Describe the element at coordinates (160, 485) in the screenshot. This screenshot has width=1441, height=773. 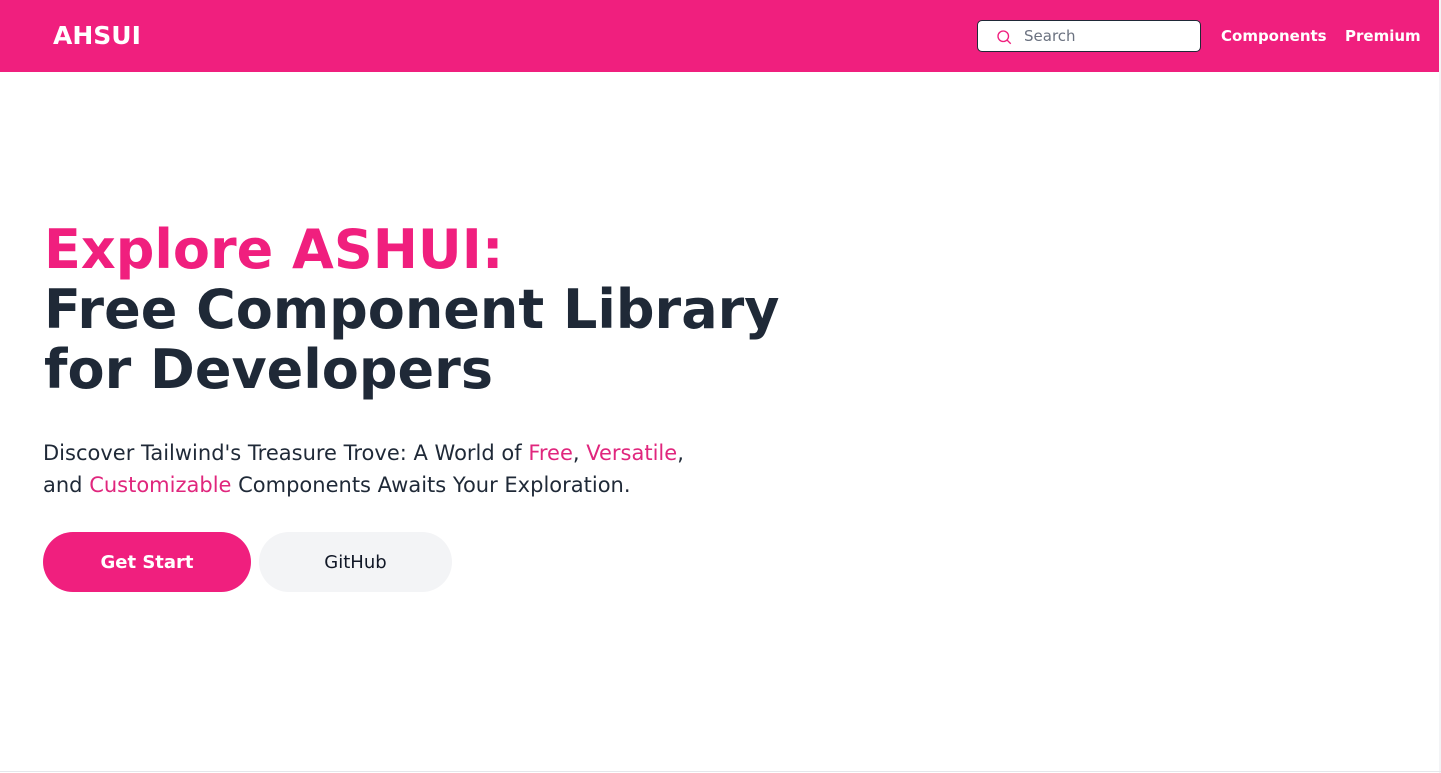
I see `highlight-customizable: Customizable` at that location.